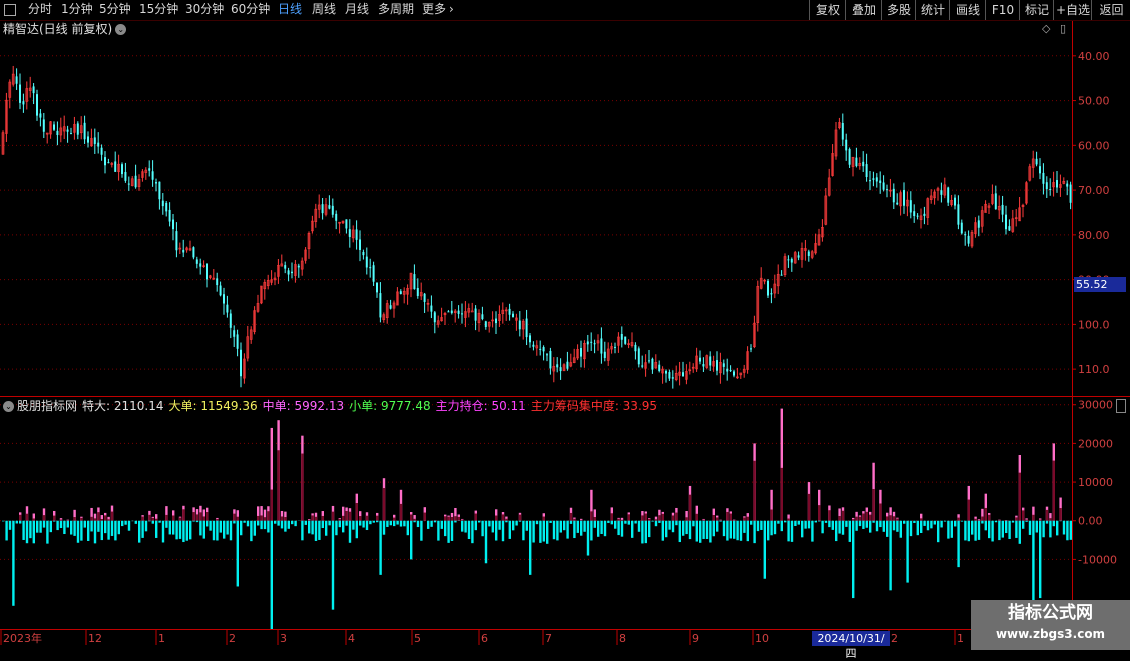 This screenshot has height=661, width=1130. What do you see at coordinates (64, 29) in the screenshot?
I see `main-pane-title: 精智达(日线 前复权)⌄` at bounding box center [64, 29].